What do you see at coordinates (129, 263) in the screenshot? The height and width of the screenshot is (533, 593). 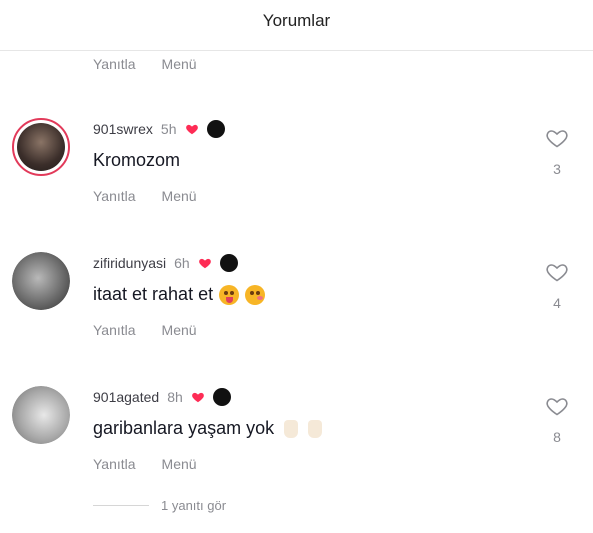 I see `username: zifiridunyasi` at bounding box center [129, 263].